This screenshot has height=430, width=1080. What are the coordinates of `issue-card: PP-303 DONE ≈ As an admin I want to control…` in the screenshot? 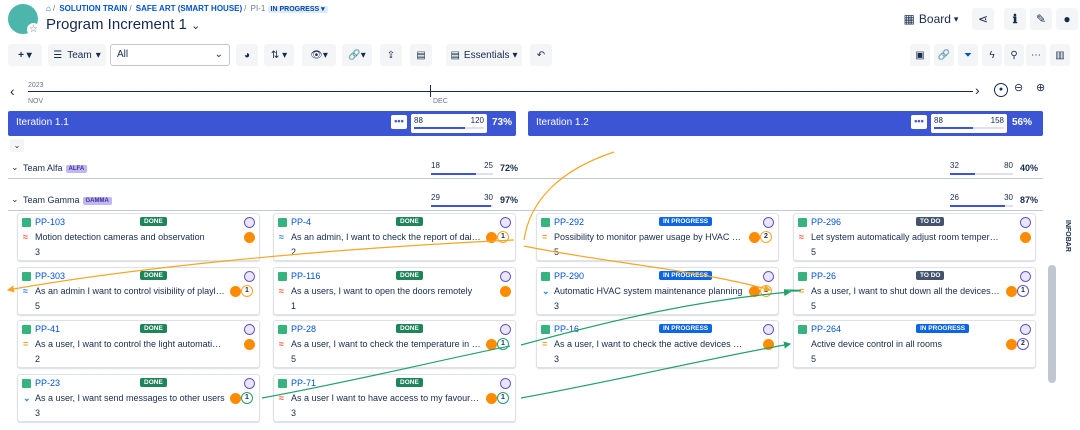 It's located at (138, 291).